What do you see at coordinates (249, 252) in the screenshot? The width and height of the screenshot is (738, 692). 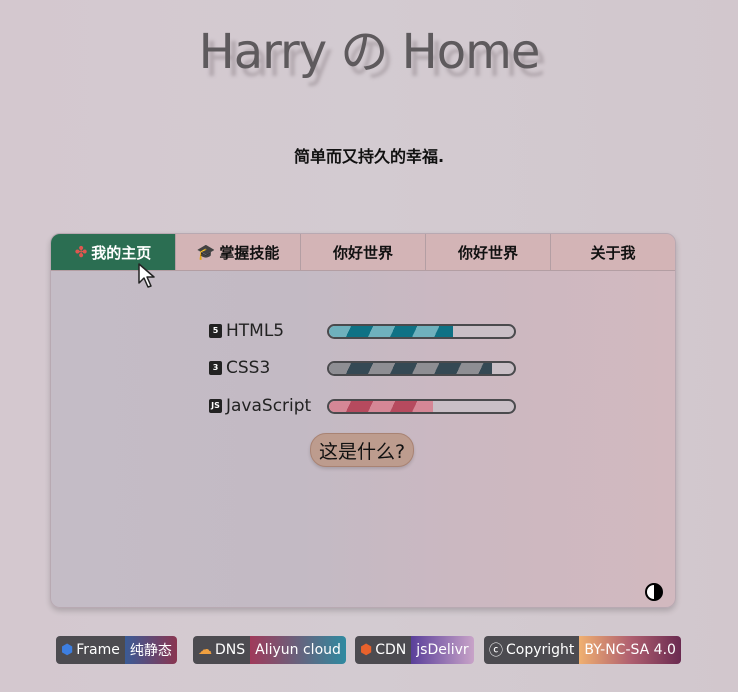 I see `tab-label: 掌握技能` at bounding box center [249, 252].